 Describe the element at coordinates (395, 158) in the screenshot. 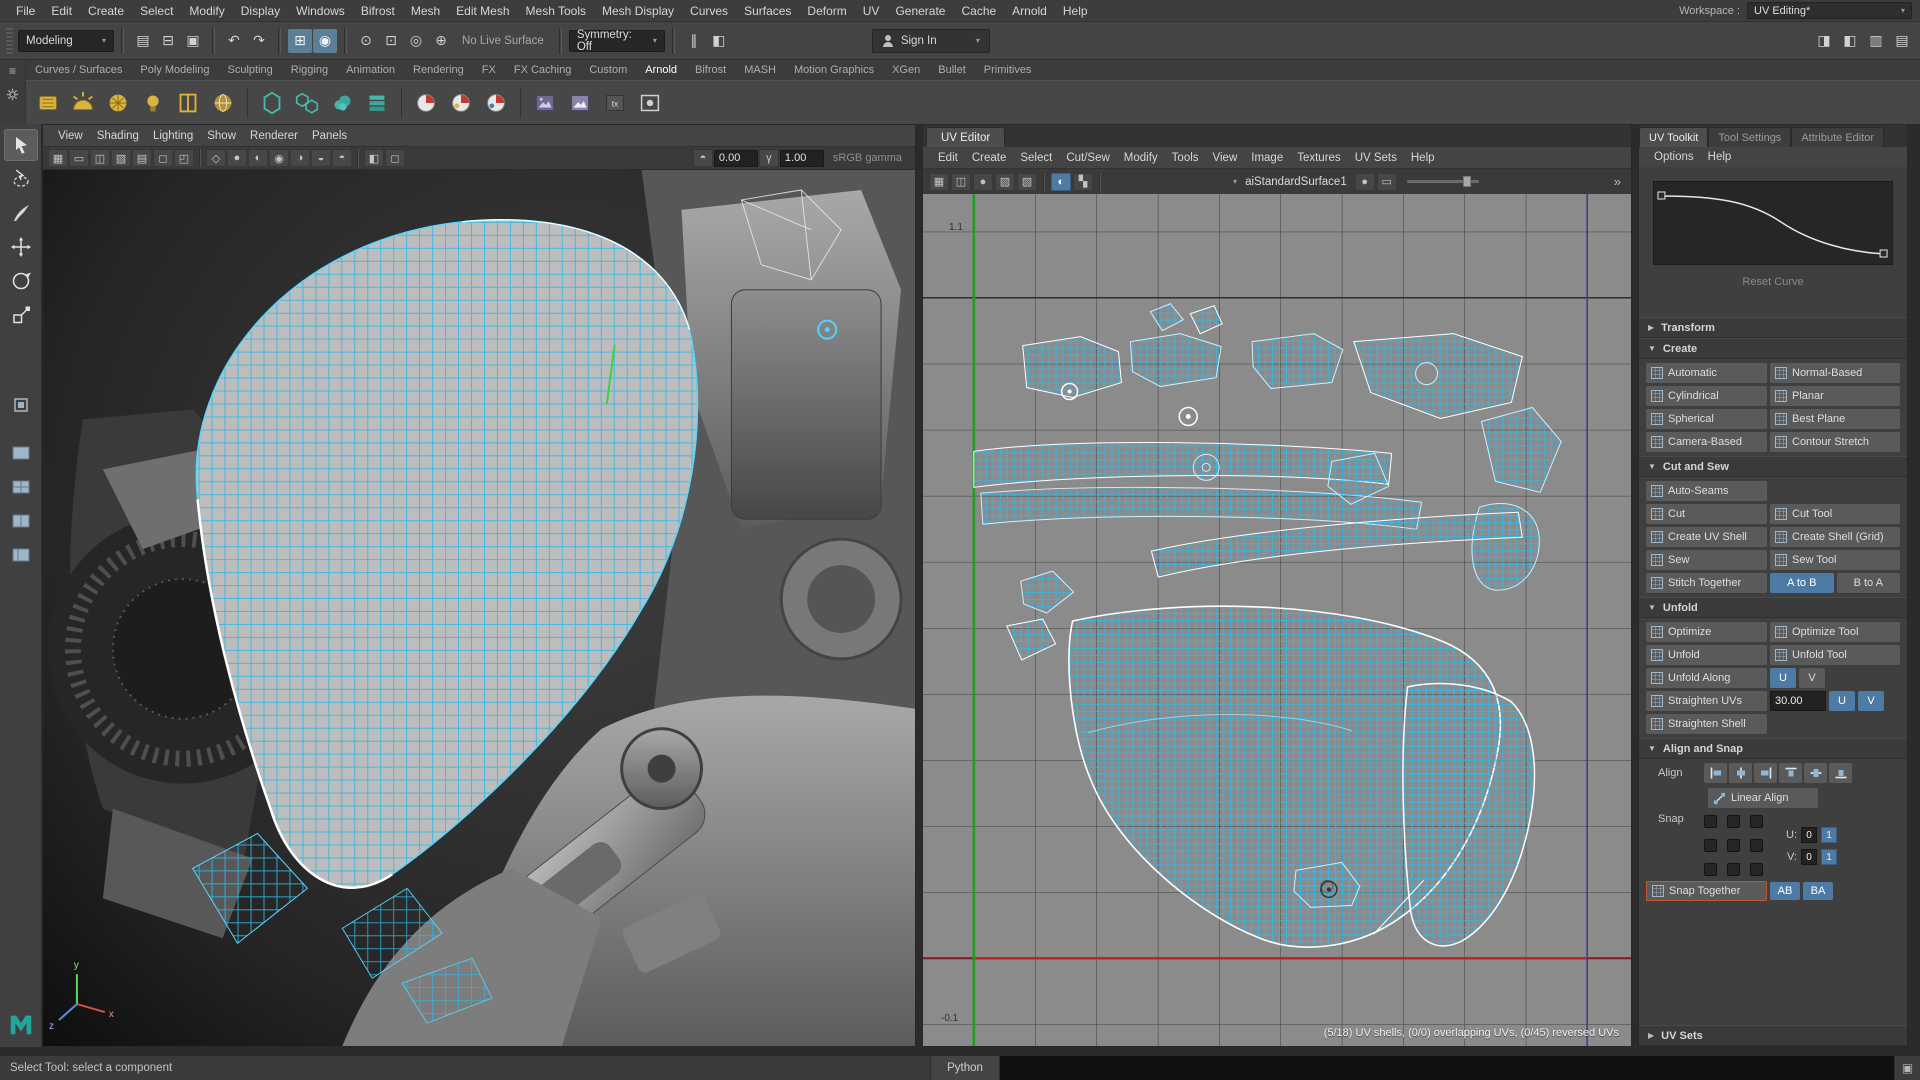

I see `isolate-select-icon: ◻` at that location.